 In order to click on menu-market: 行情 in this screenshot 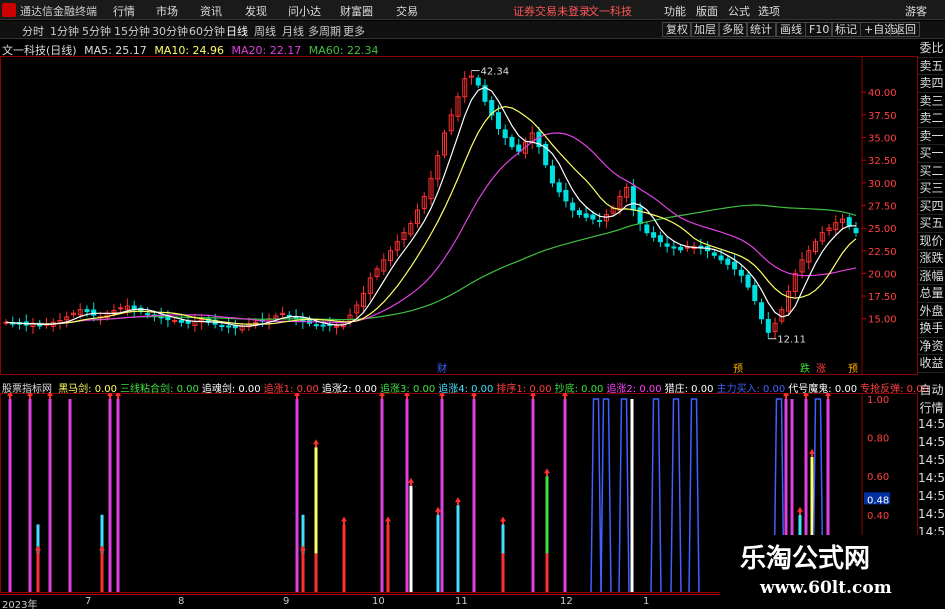, I will do `click(124, 11)`.